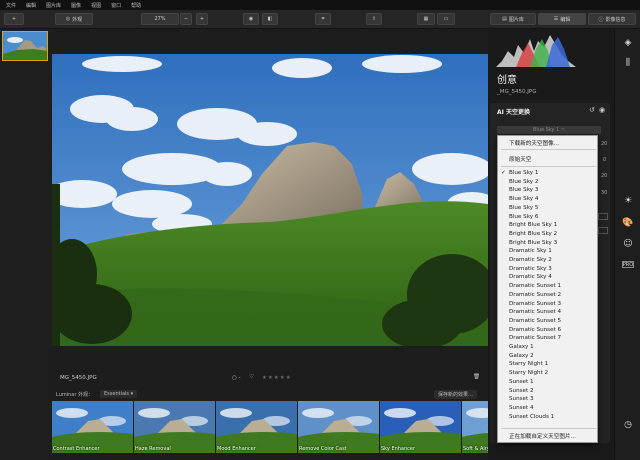 This screenshot has height=460, width=640. What do you see at coordinates (74, 19) in the screenshot?
I see `appearance-button: ◎ 外观` at bounding box center [74, 19].